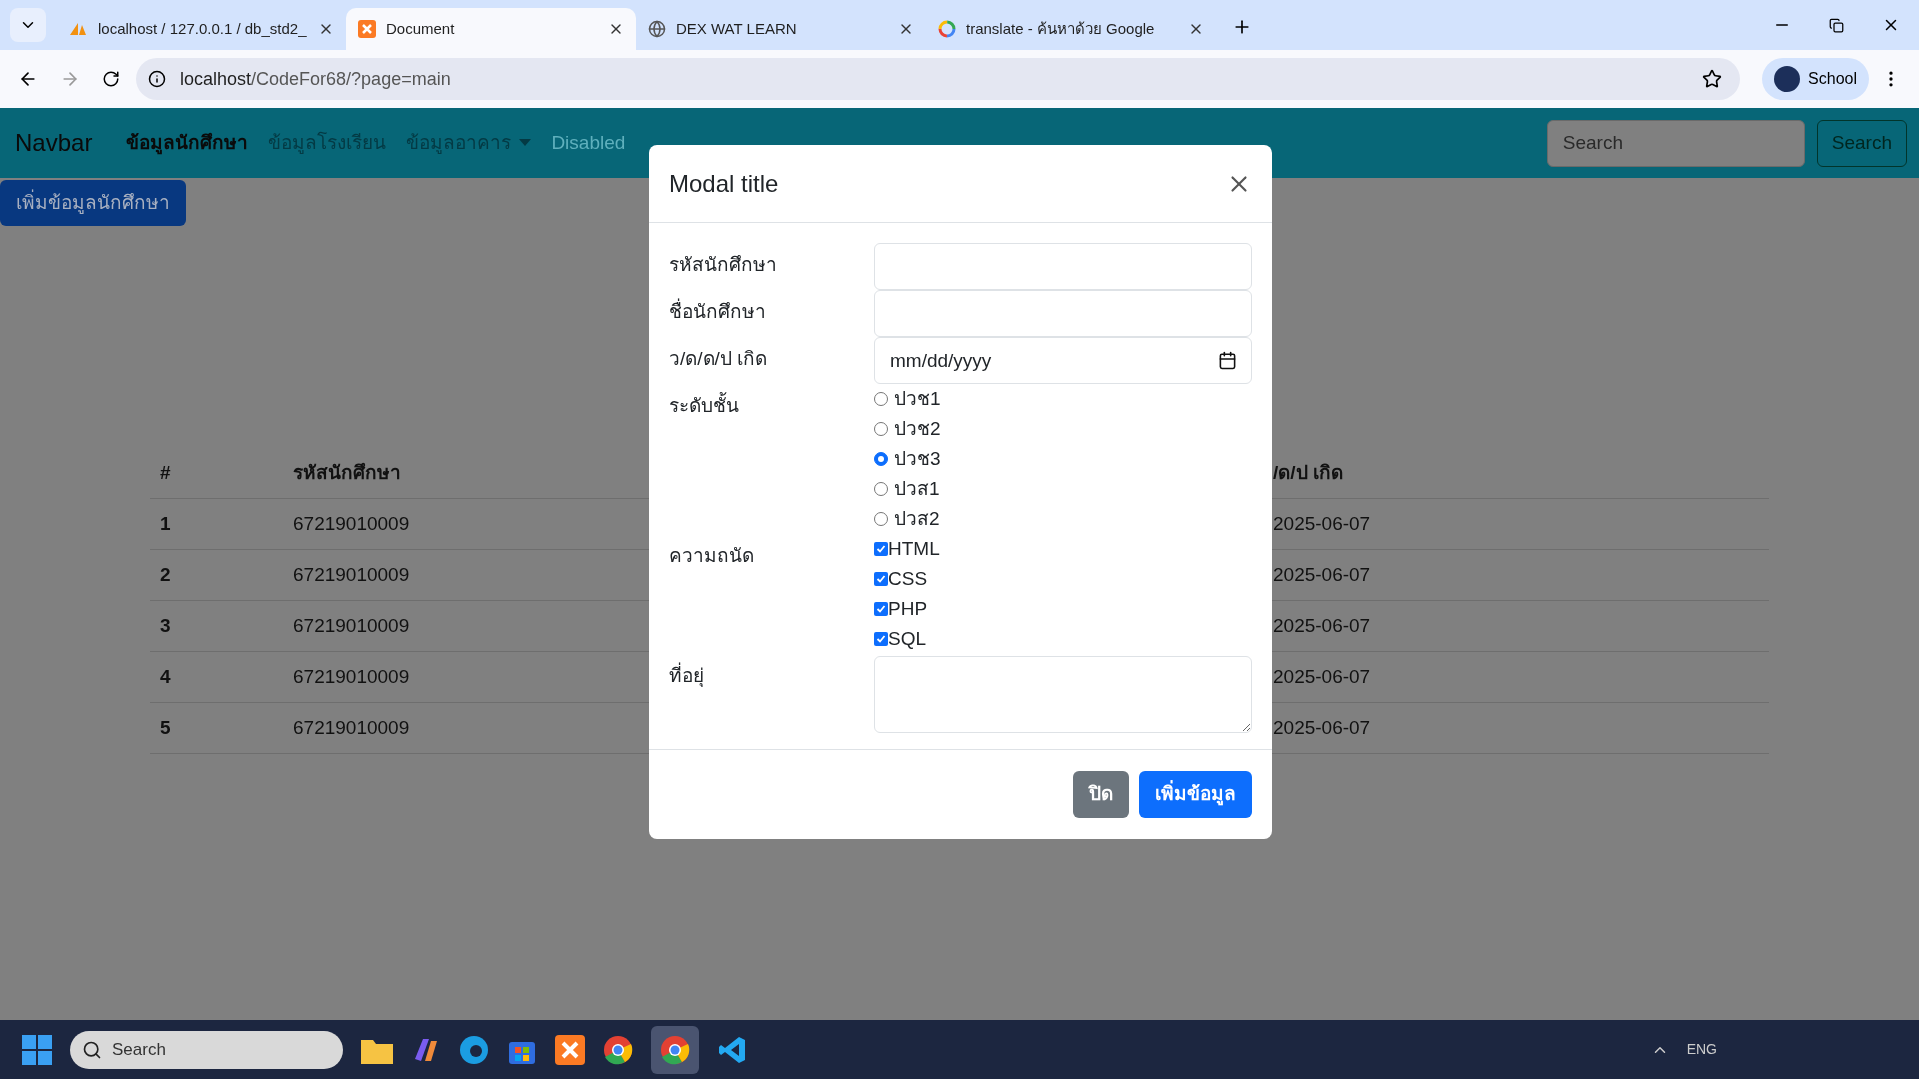  What do you see at coordinates (917, 458) in the screenshot?
I see `radio-label: ปวช3` at bounding box center [917, 458].